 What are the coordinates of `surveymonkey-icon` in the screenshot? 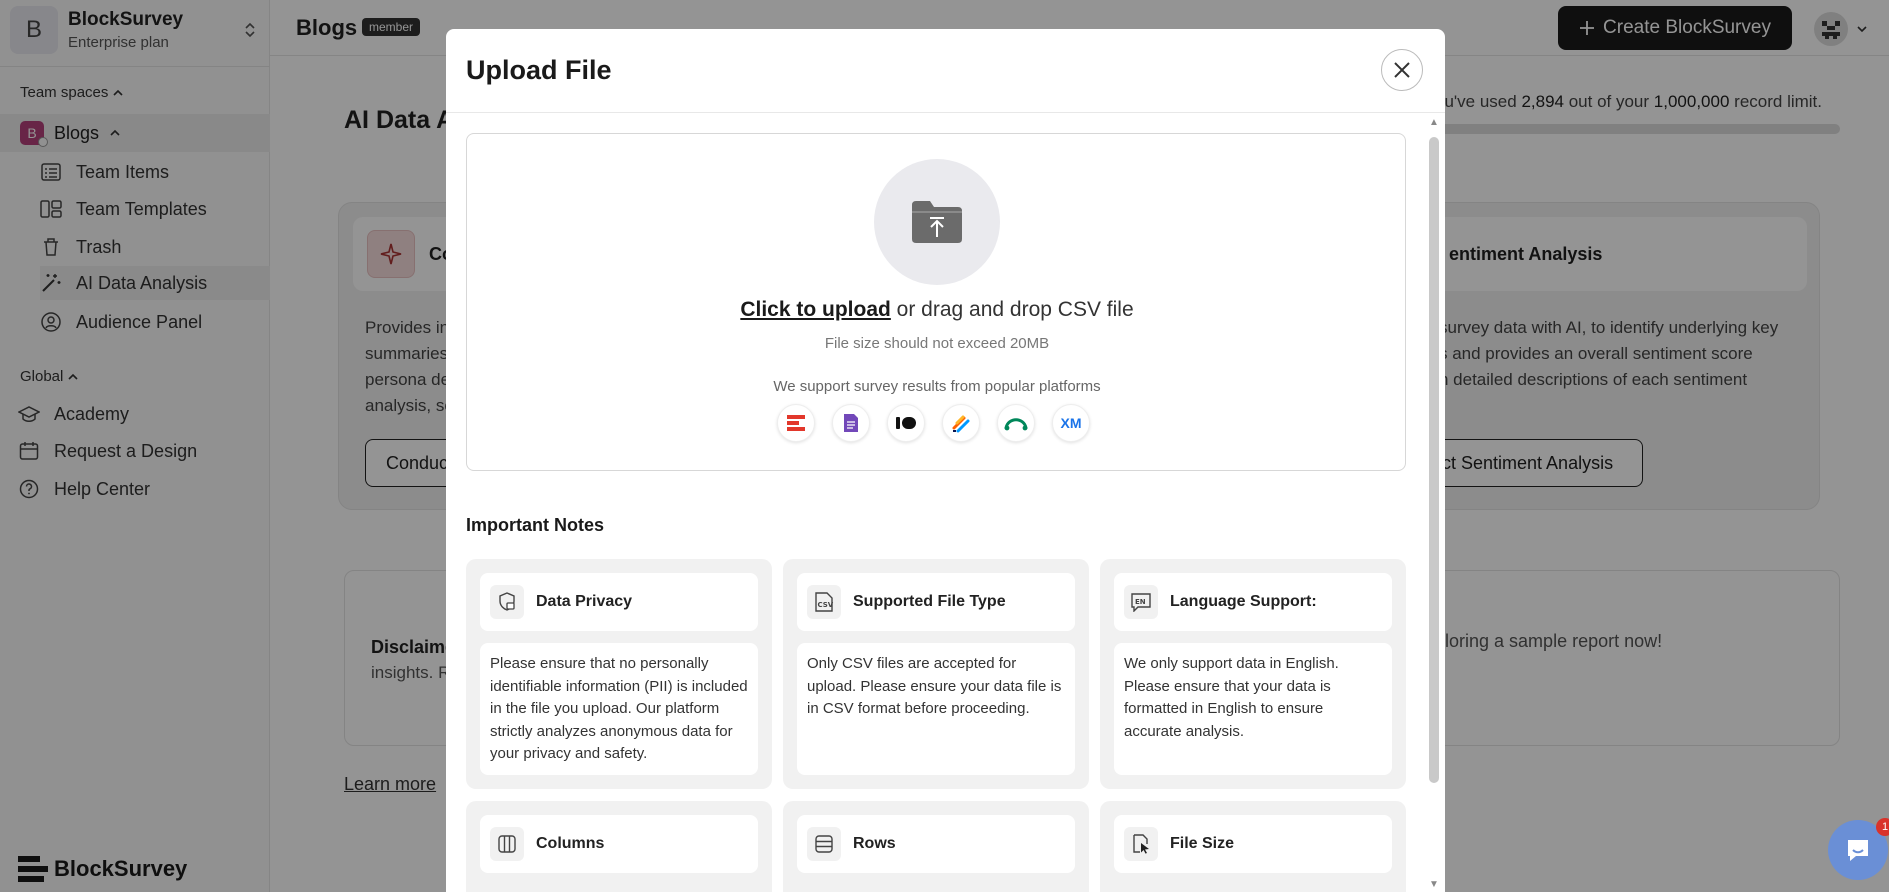 It's located at (1016, 423).